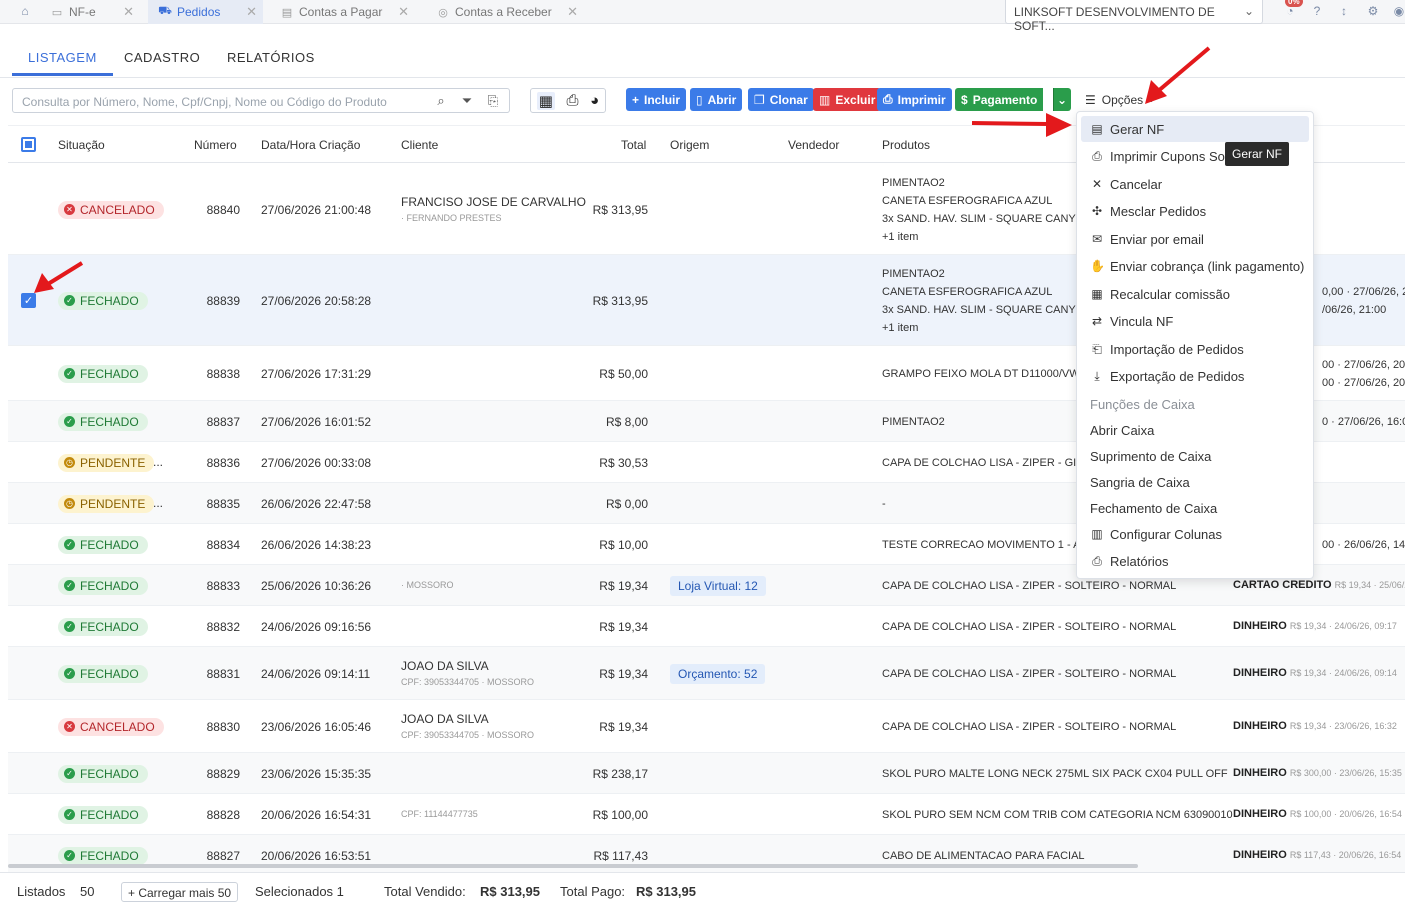 The width and height of the screenshot is (1405, 902). What do you see at coordinates (1195, 349) in the screenshot?
I see `menu-item-importacao-de-pedidos: ⎗ Importação de Pedidos` at bounding box center [1195, 349].